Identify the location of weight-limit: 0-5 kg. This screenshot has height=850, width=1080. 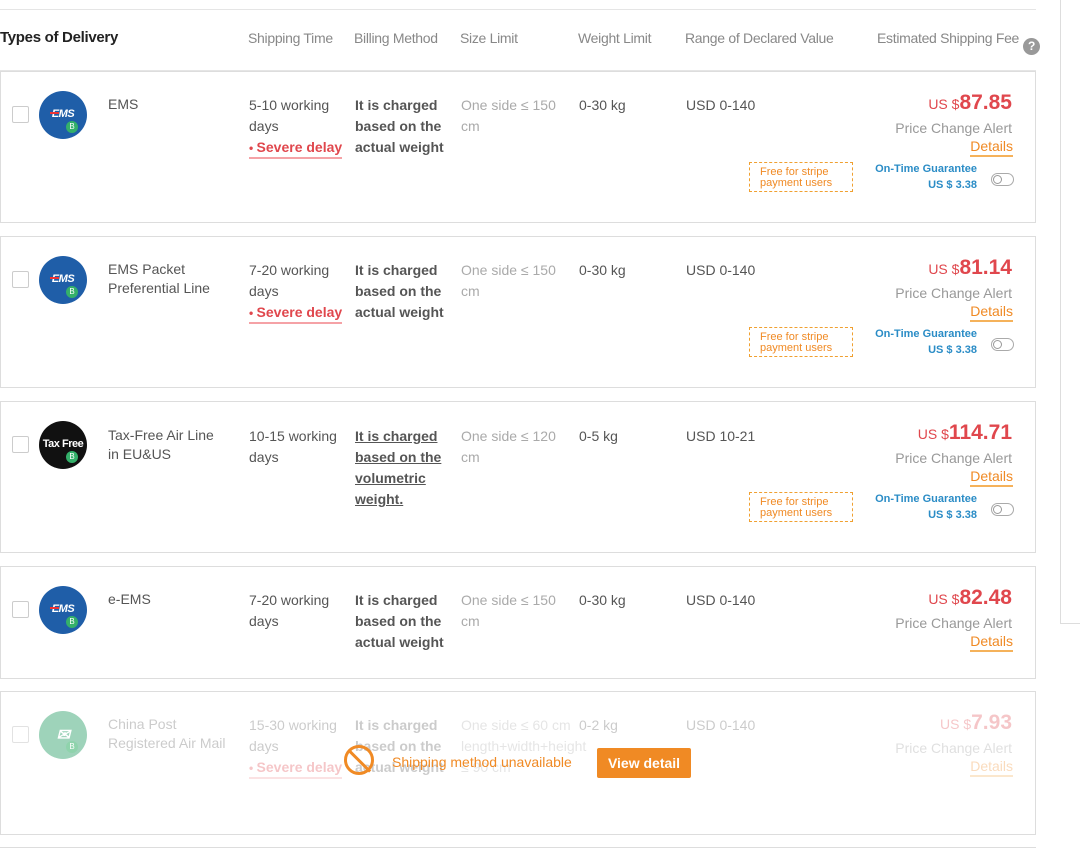
(598, 436).